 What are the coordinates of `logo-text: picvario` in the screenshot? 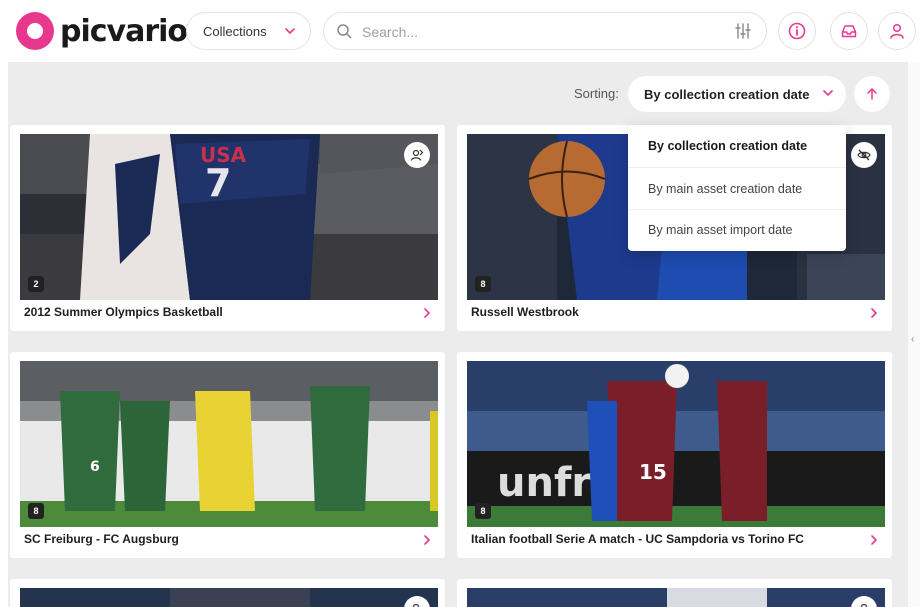 It's located at (124, 31).